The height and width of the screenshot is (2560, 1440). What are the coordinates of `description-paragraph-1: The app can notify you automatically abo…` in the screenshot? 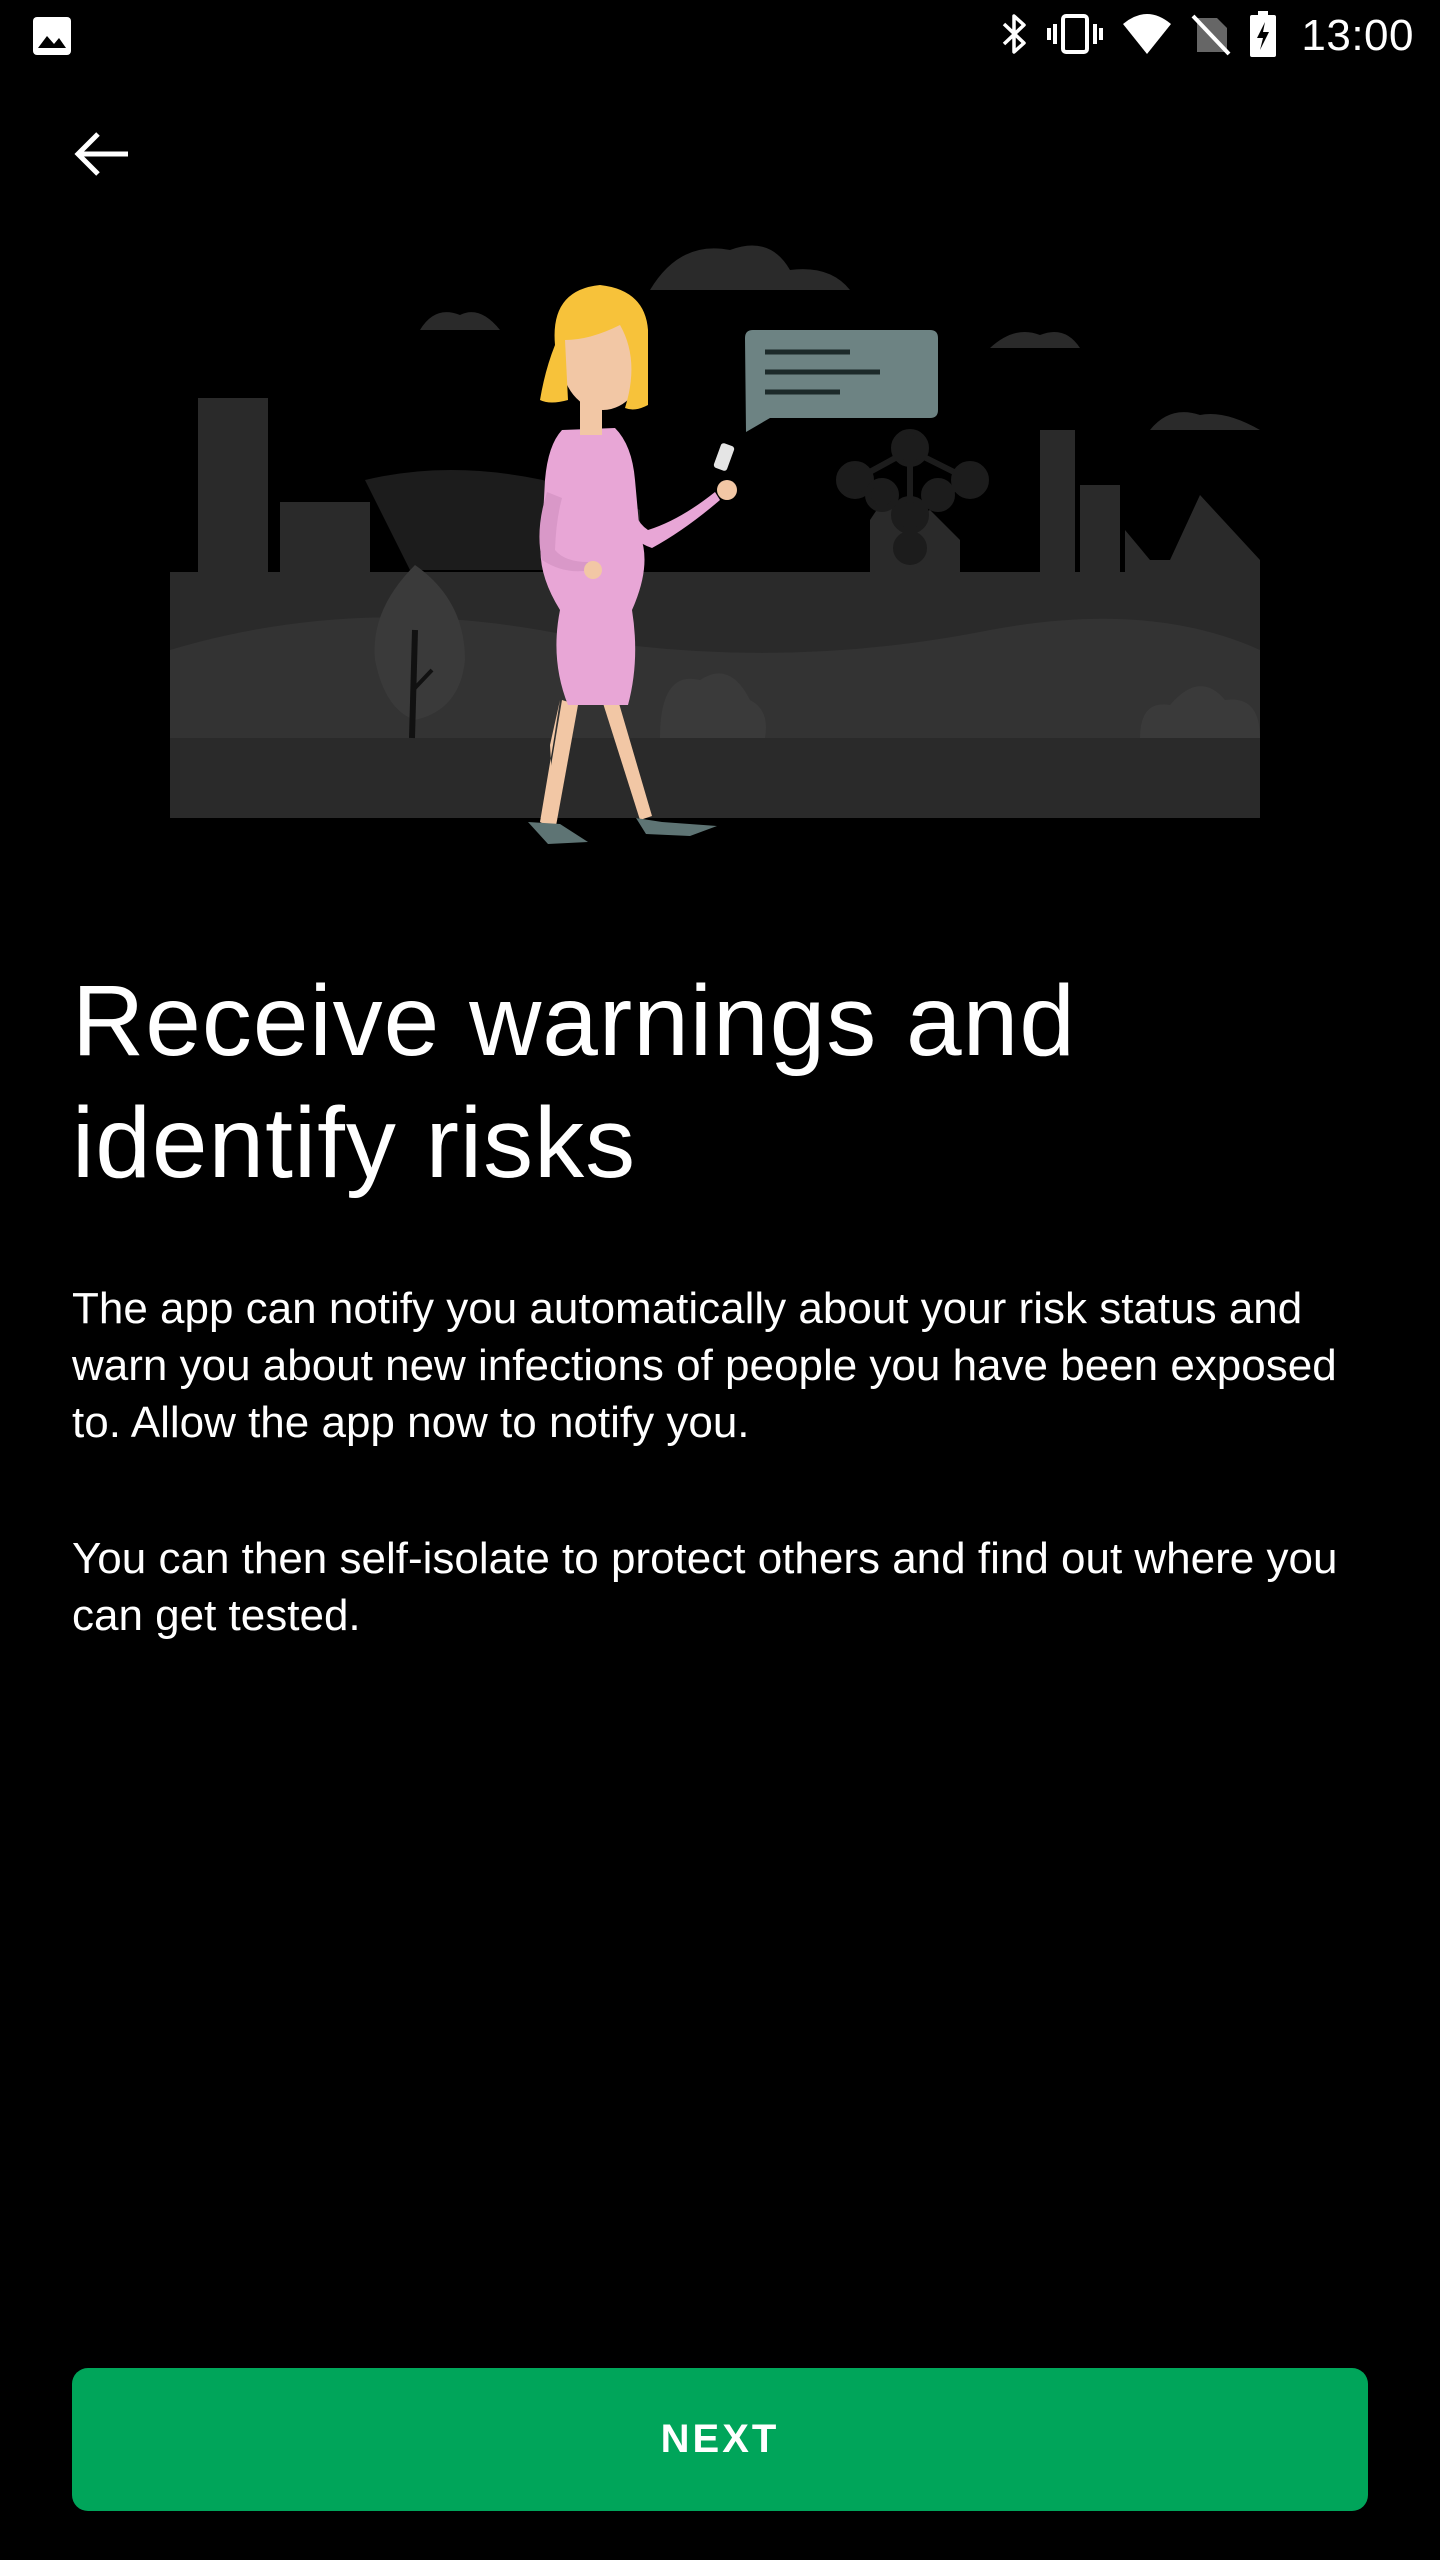 It's located at (704, 1365).